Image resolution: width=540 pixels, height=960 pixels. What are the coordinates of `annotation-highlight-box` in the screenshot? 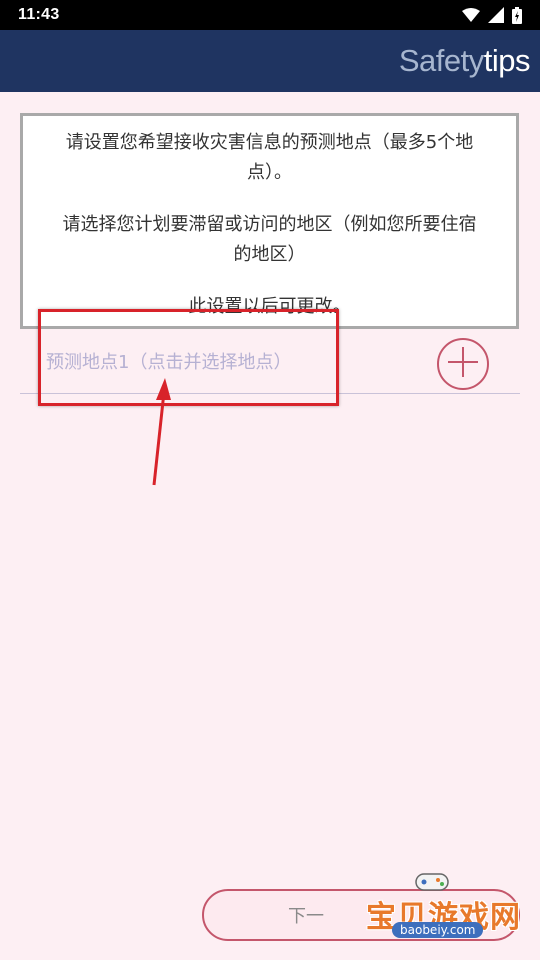 It's located at (188, 357).